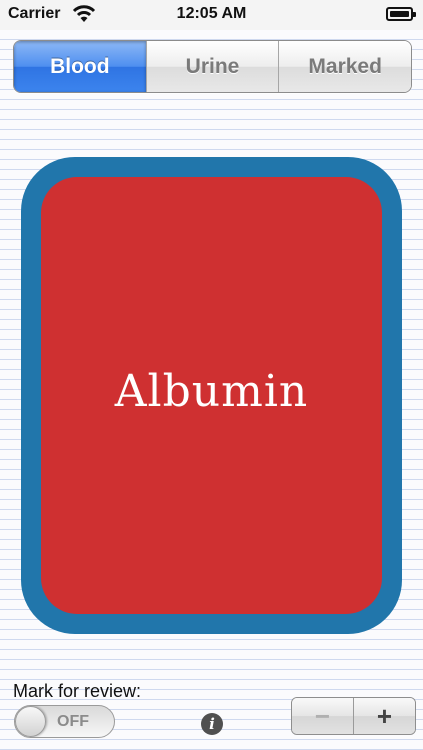 The width and height of the screenshot is (423, 750). Describe the element at coordinates (401, 14) in the screenshot. I see `battery-icon` at that location.